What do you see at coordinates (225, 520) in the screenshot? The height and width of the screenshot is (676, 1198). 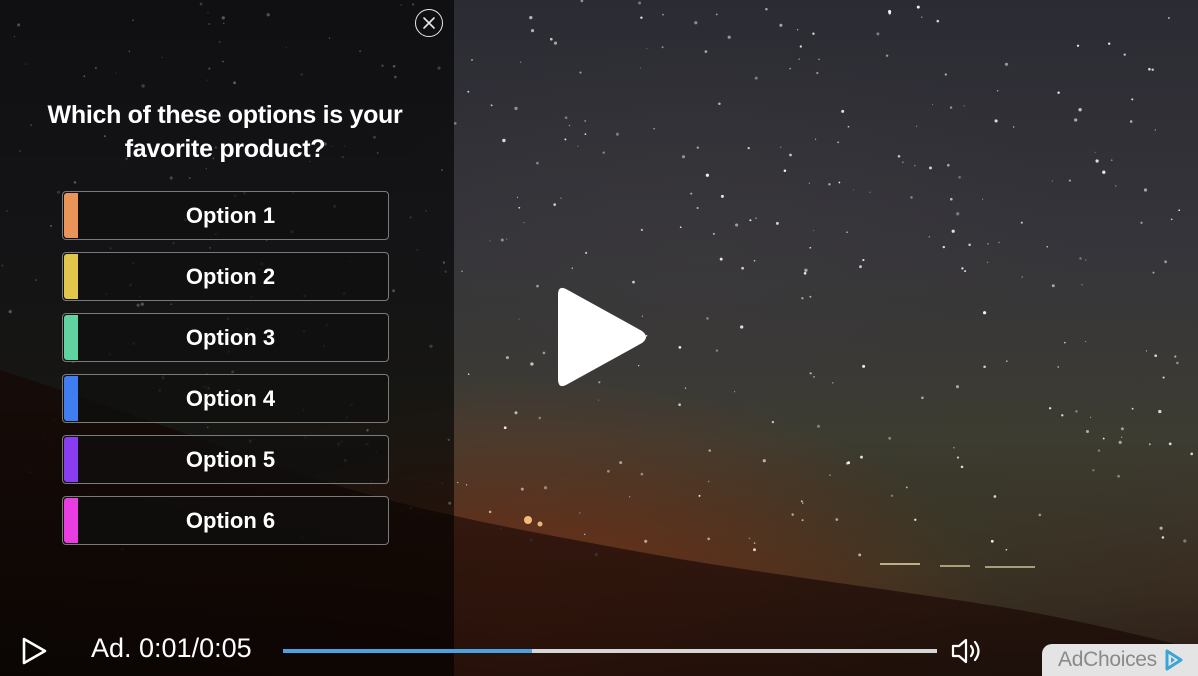 I see `poll-option-6: Option 6` at bounding box center [225, 520].